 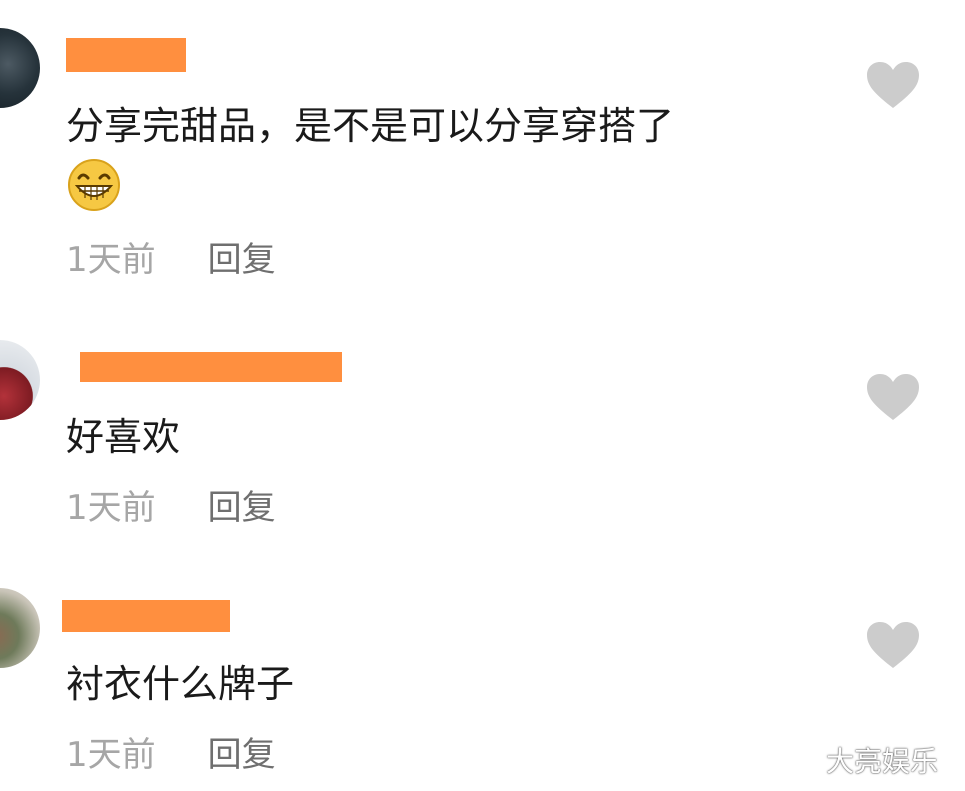 I want to click on comment-text: 好喜欢, so click(x=123, y=437).